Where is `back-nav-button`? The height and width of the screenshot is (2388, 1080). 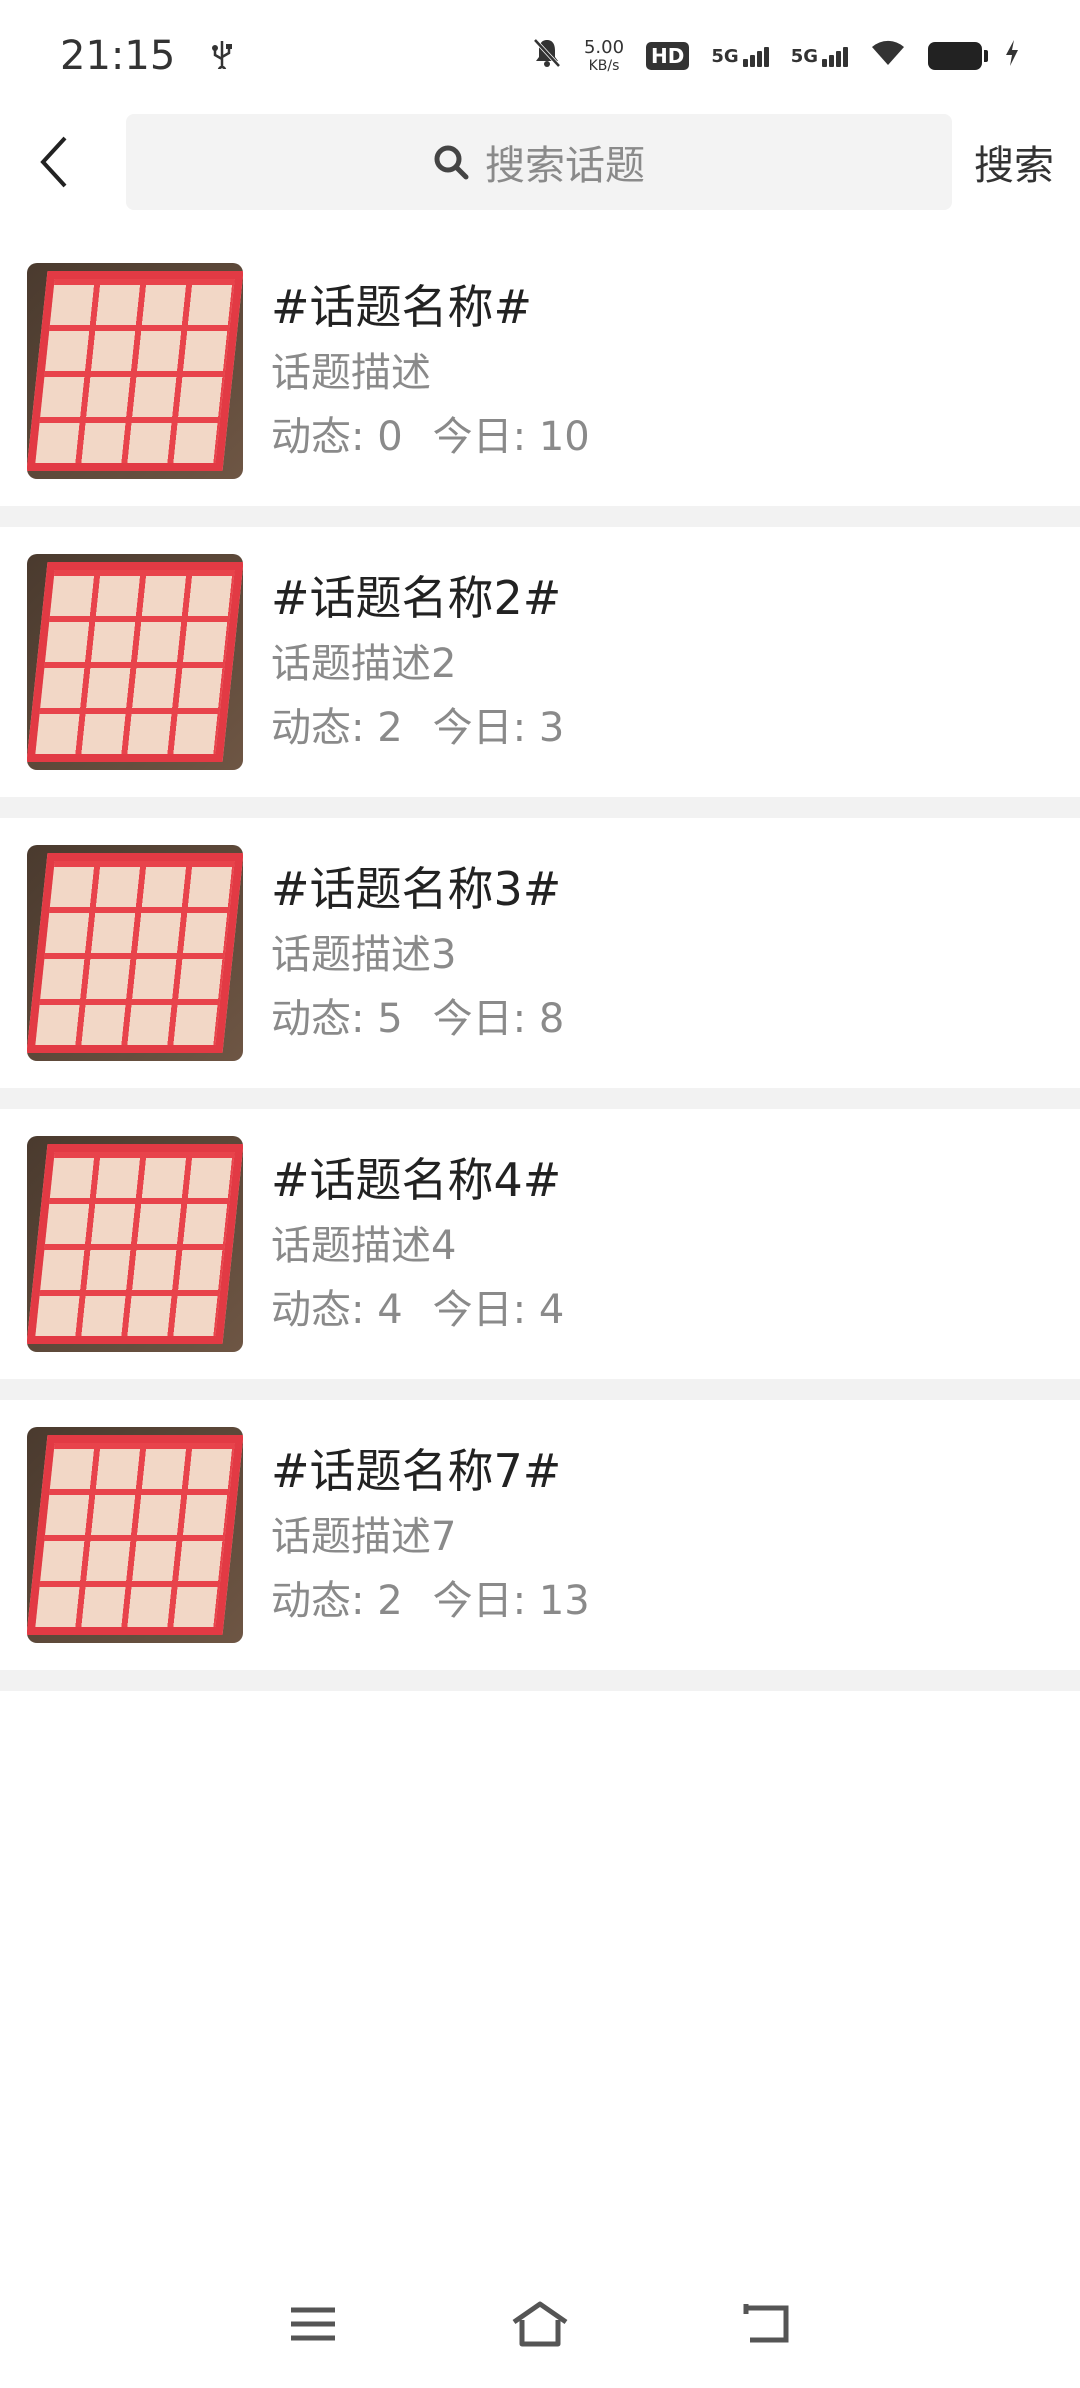 back-nav-button is located at coordinates (767, 2324).